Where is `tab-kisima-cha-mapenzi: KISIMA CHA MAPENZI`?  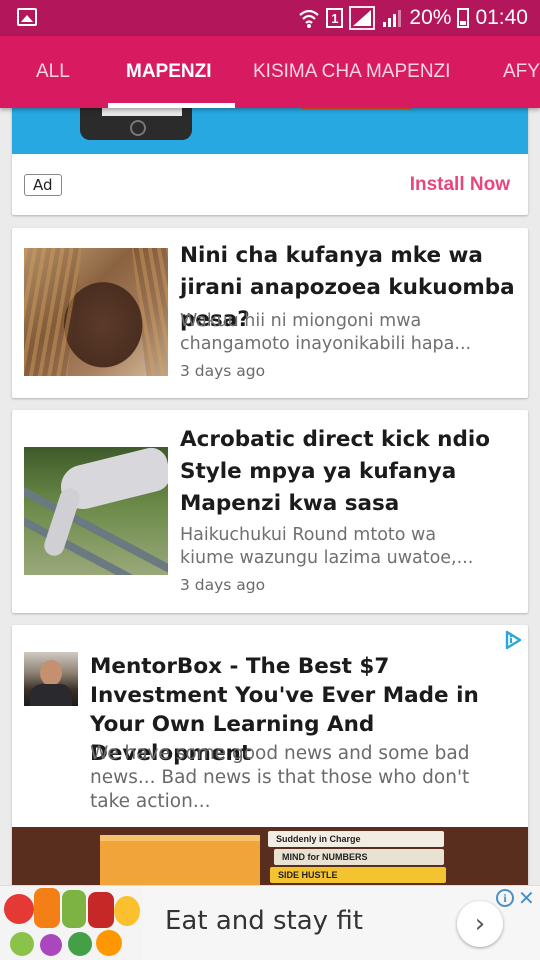
tab-kisima-cha-mapenzi: KISIMA CHA MAPENZI is located at coordinates (351, 72).